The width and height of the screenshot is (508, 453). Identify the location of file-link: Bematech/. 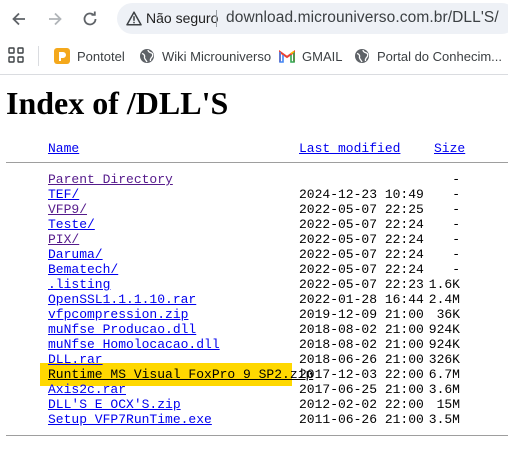
(83, 269).